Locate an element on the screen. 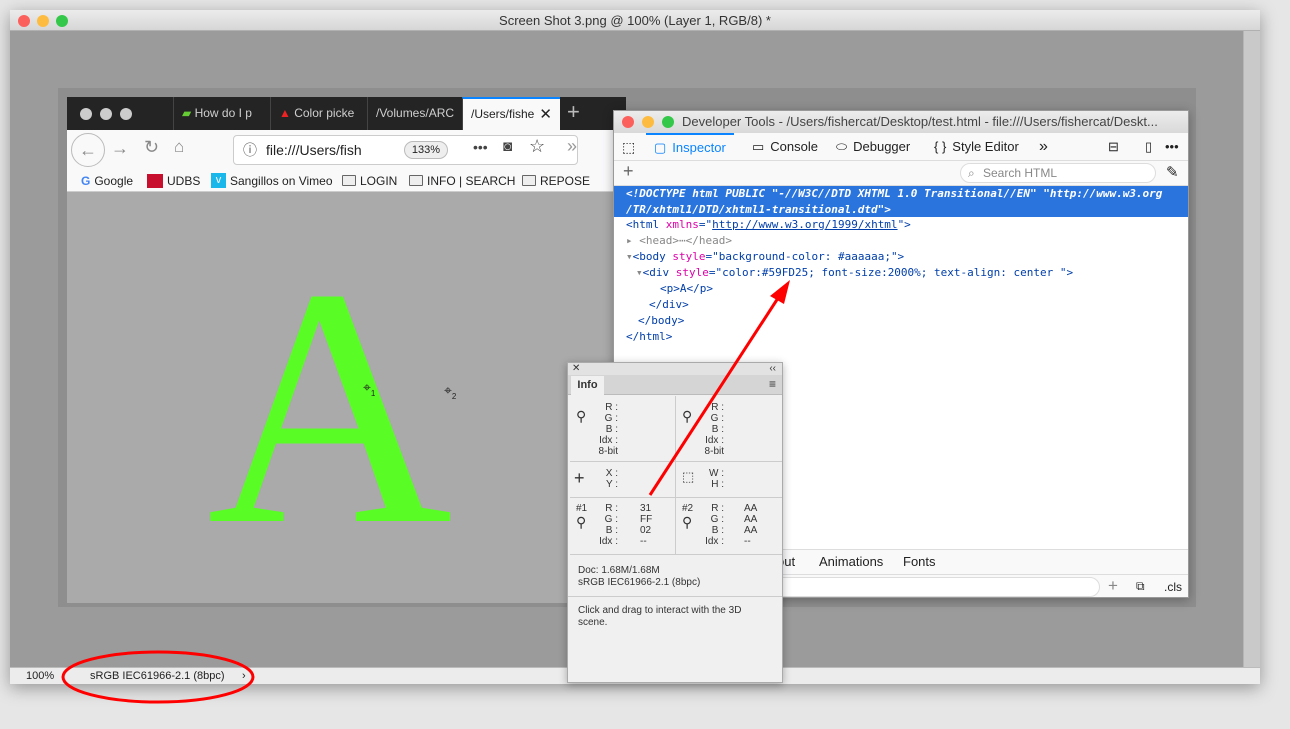 The width and height of the screenshot is (1290, 729). red-ellipse-highlight is located at coordinates (158, 677).